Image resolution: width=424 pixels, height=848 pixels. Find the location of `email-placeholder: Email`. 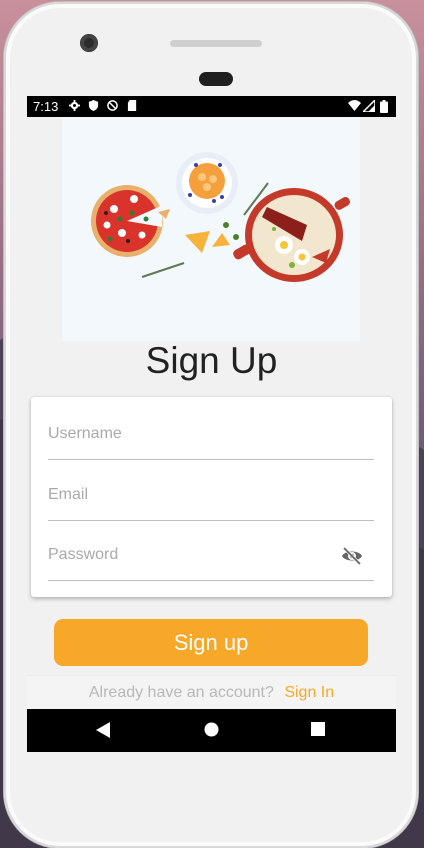

email-placeholder: Email is located at coordinates (68, 494).